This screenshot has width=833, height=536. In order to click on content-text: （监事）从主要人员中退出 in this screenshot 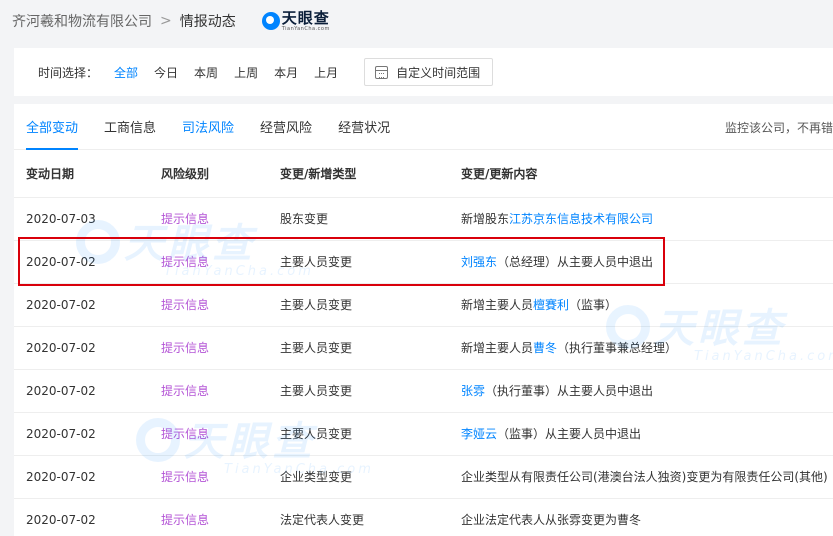, I will do `click(569, 434)`.